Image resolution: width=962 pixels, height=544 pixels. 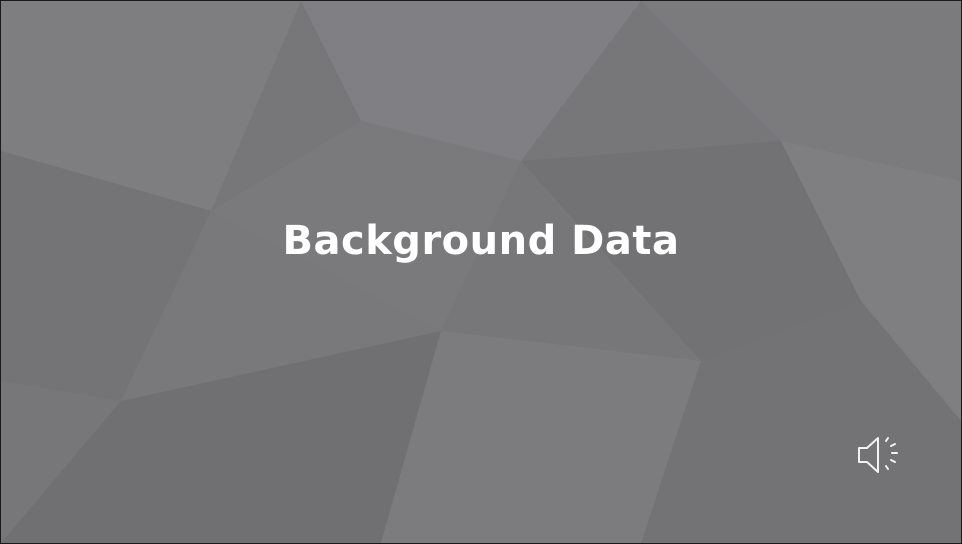 I want to click on audio-button, so click(x=881, y=455).